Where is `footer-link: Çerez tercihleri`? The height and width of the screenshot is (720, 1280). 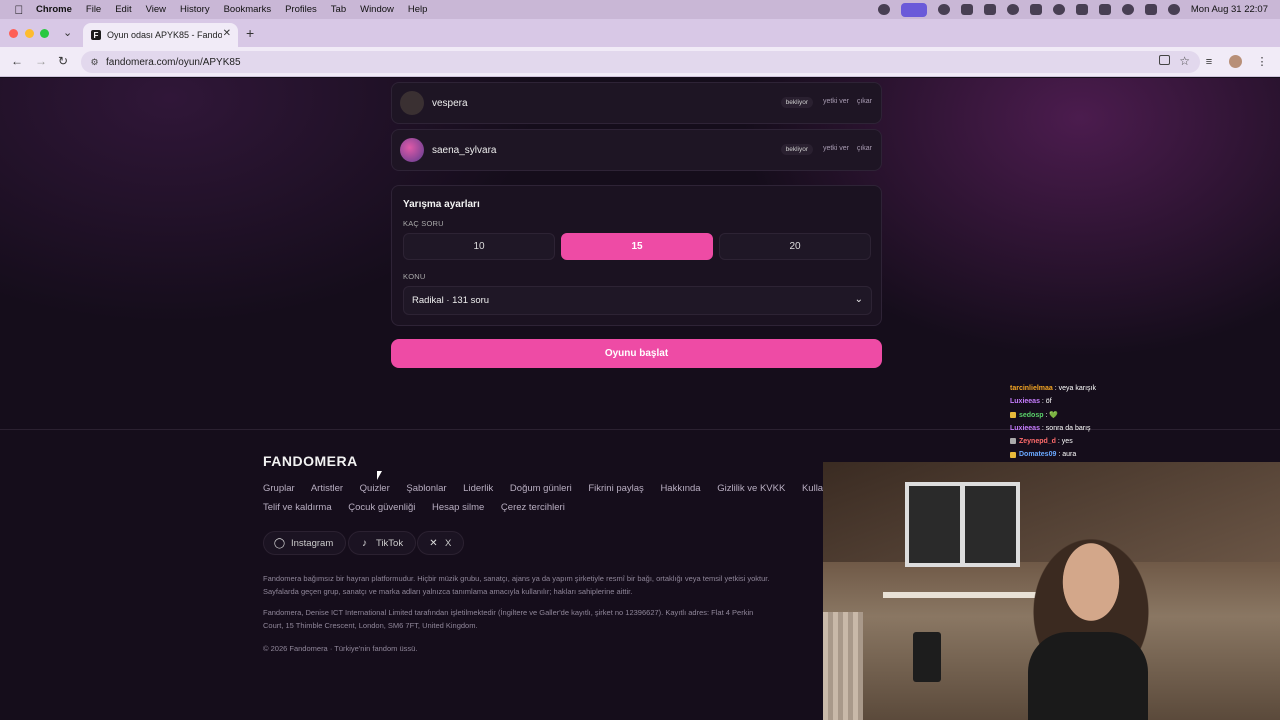 footer-link: Çerez tercihleri is located at coordinates (533, 507).